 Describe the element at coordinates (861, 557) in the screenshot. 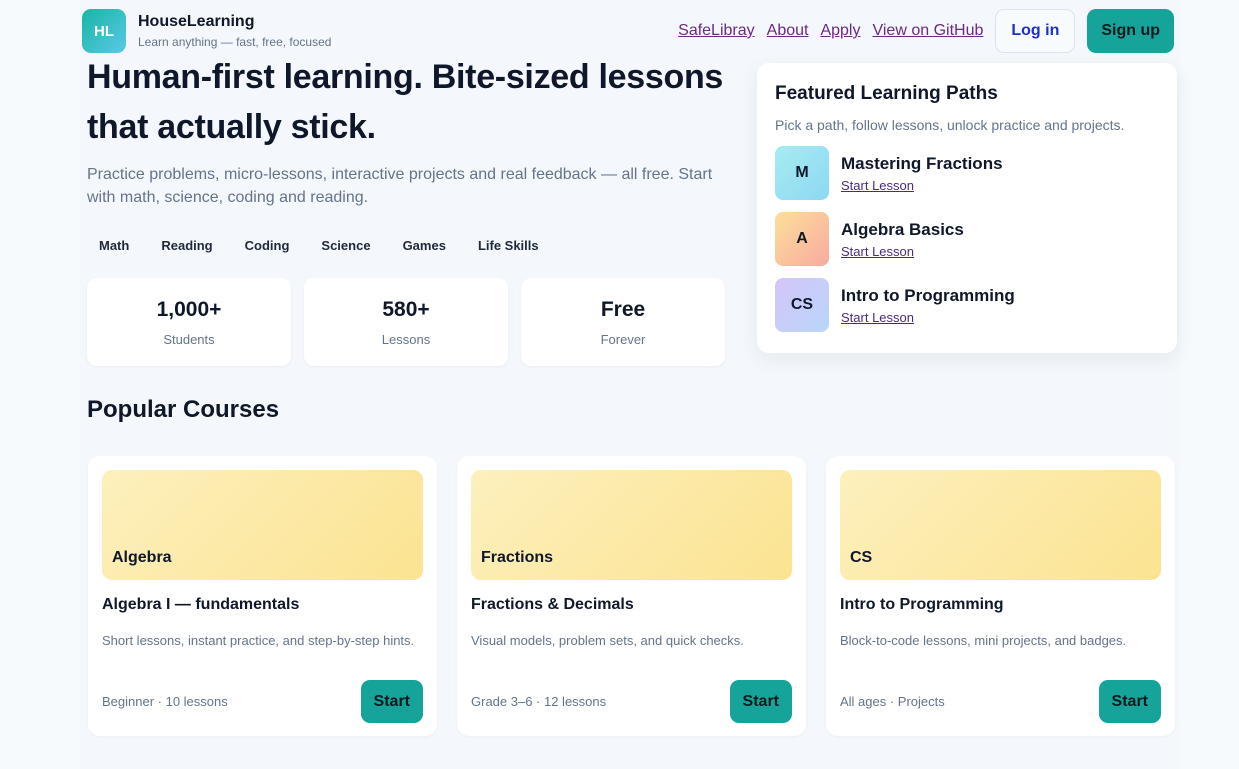

I see `thumbnail-label: CS` at that location.